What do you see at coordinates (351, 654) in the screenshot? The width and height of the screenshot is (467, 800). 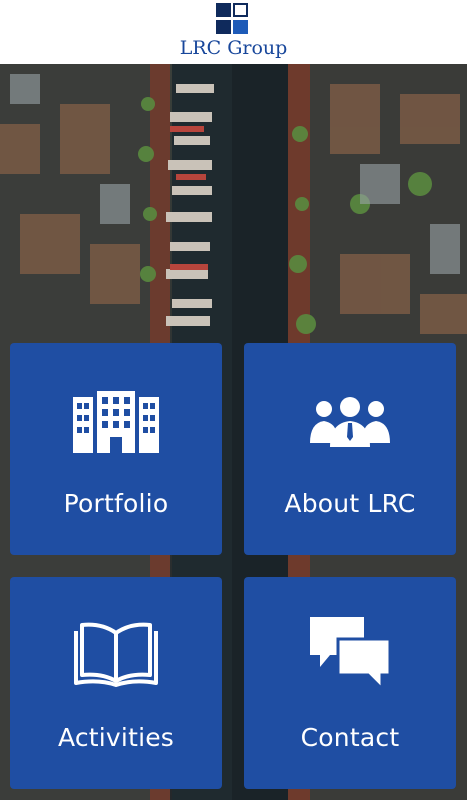 I see `chat-icon` at bounding box center [351, 654].